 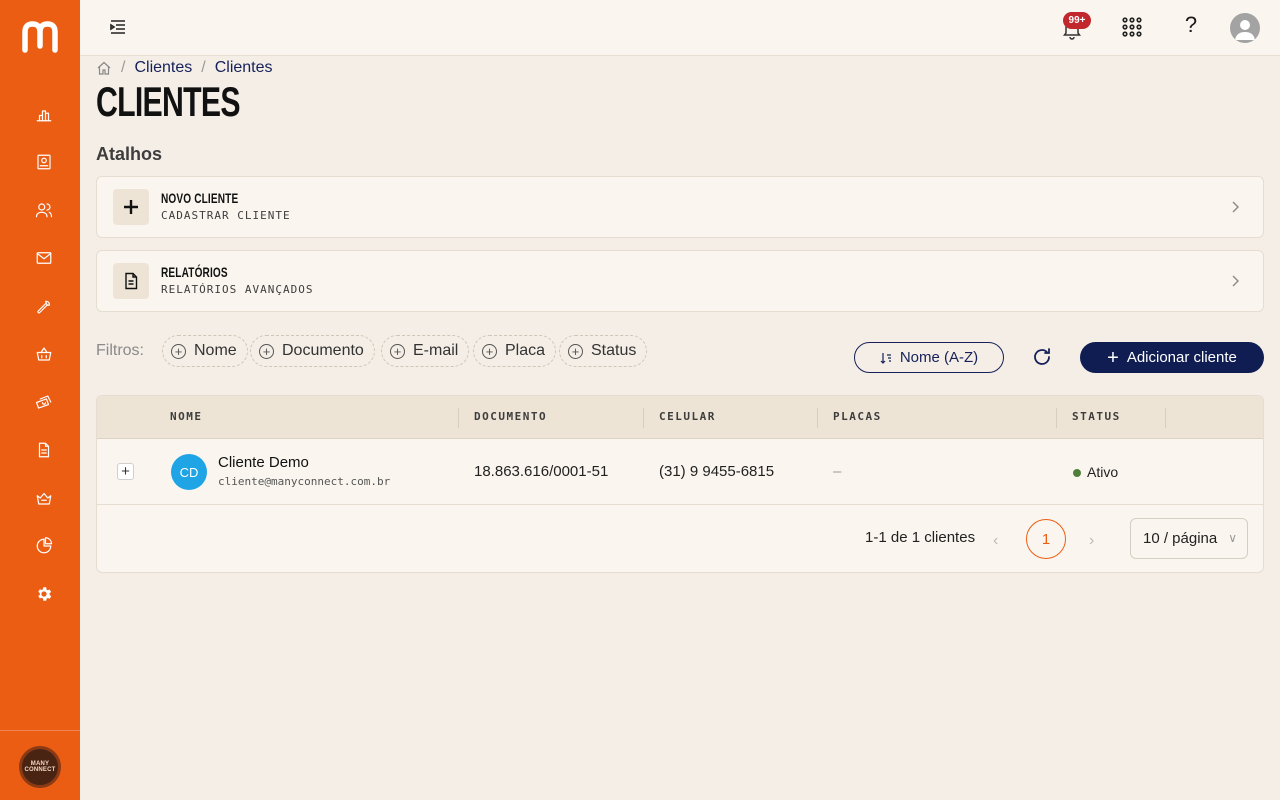 I want to click on sort-button: Nome (A-Z), so click(x=929, y=357).